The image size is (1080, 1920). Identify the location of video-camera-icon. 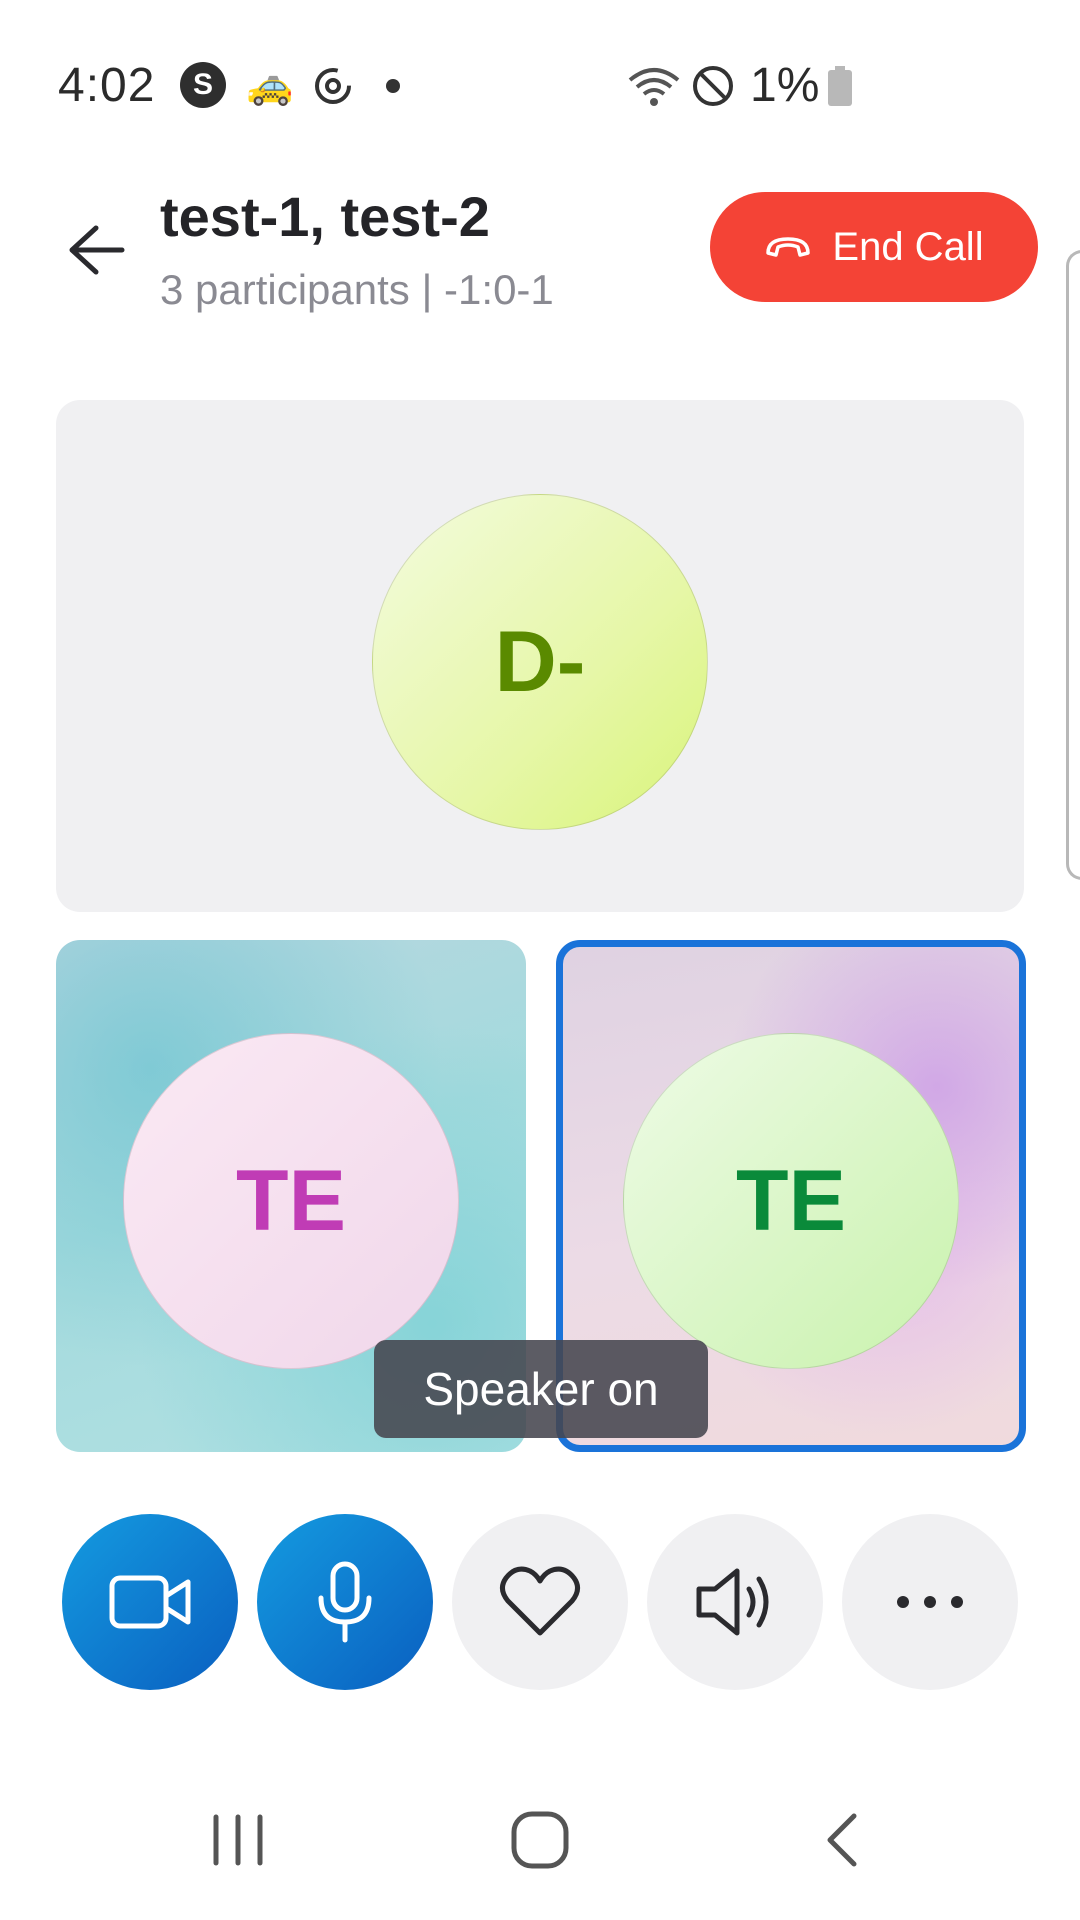
(150, 1602).